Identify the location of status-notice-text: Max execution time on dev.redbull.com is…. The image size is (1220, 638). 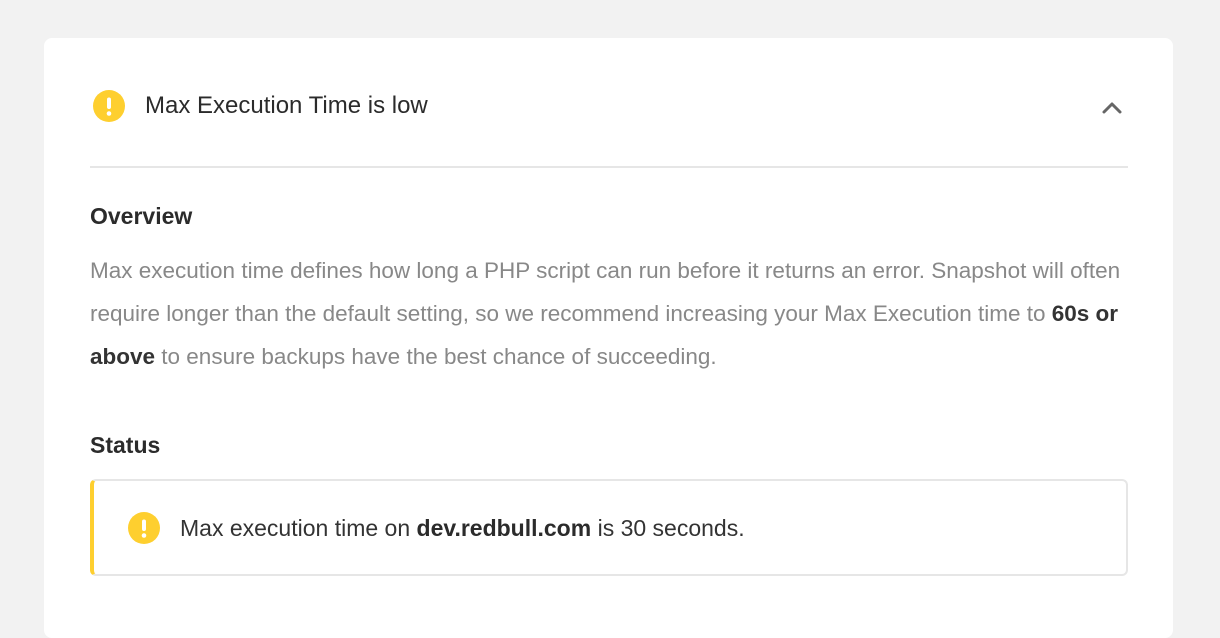
(462, 528).